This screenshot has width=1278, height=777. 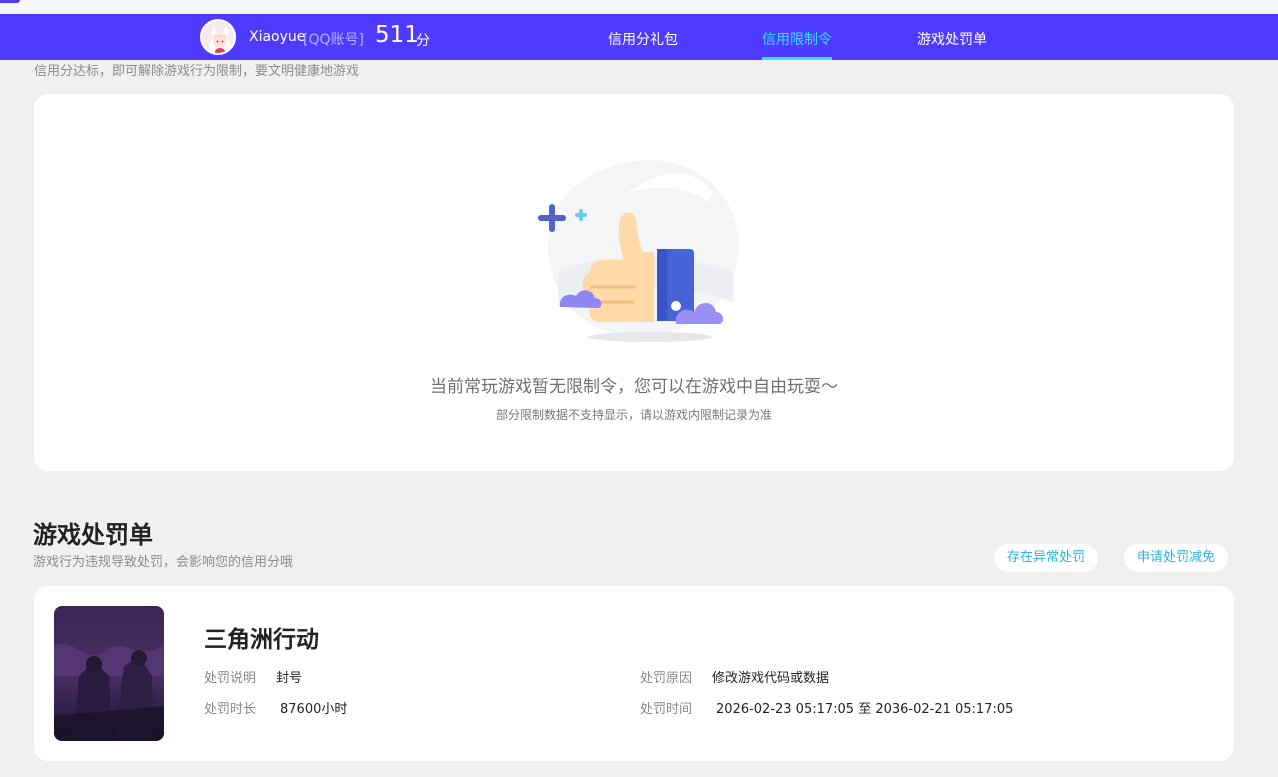 What do you see at coordinates (1176, 558) in the screenshot?
I see `penalty-reduction-button: 申请处罚减免` at bounding box center [1176, 558].